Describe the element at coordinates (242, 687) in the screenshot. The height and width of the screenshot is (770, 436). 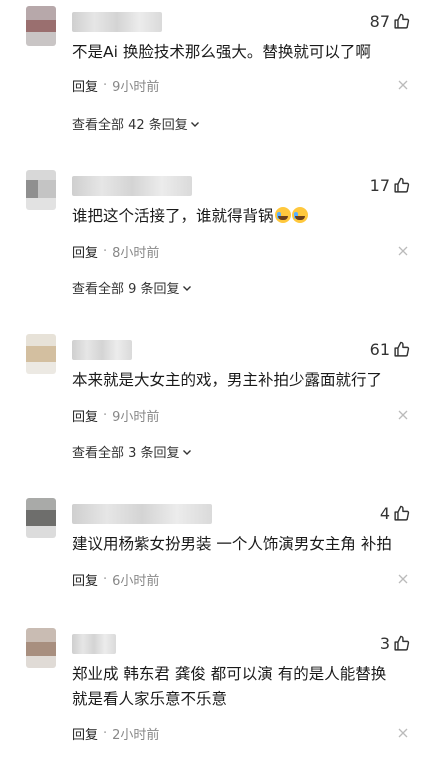
I see `comment-text: 郑业成 韩东君 龚俊 都可以演 有的是人能替换 就是看人家乐意不乐意` at that location.